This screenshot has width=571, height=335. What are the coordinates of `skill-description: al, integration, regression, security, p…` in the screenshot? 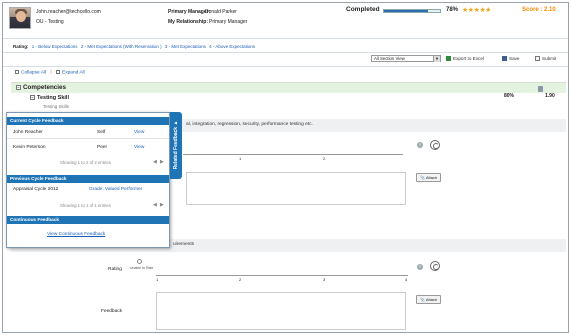 It's located at (249, 124).